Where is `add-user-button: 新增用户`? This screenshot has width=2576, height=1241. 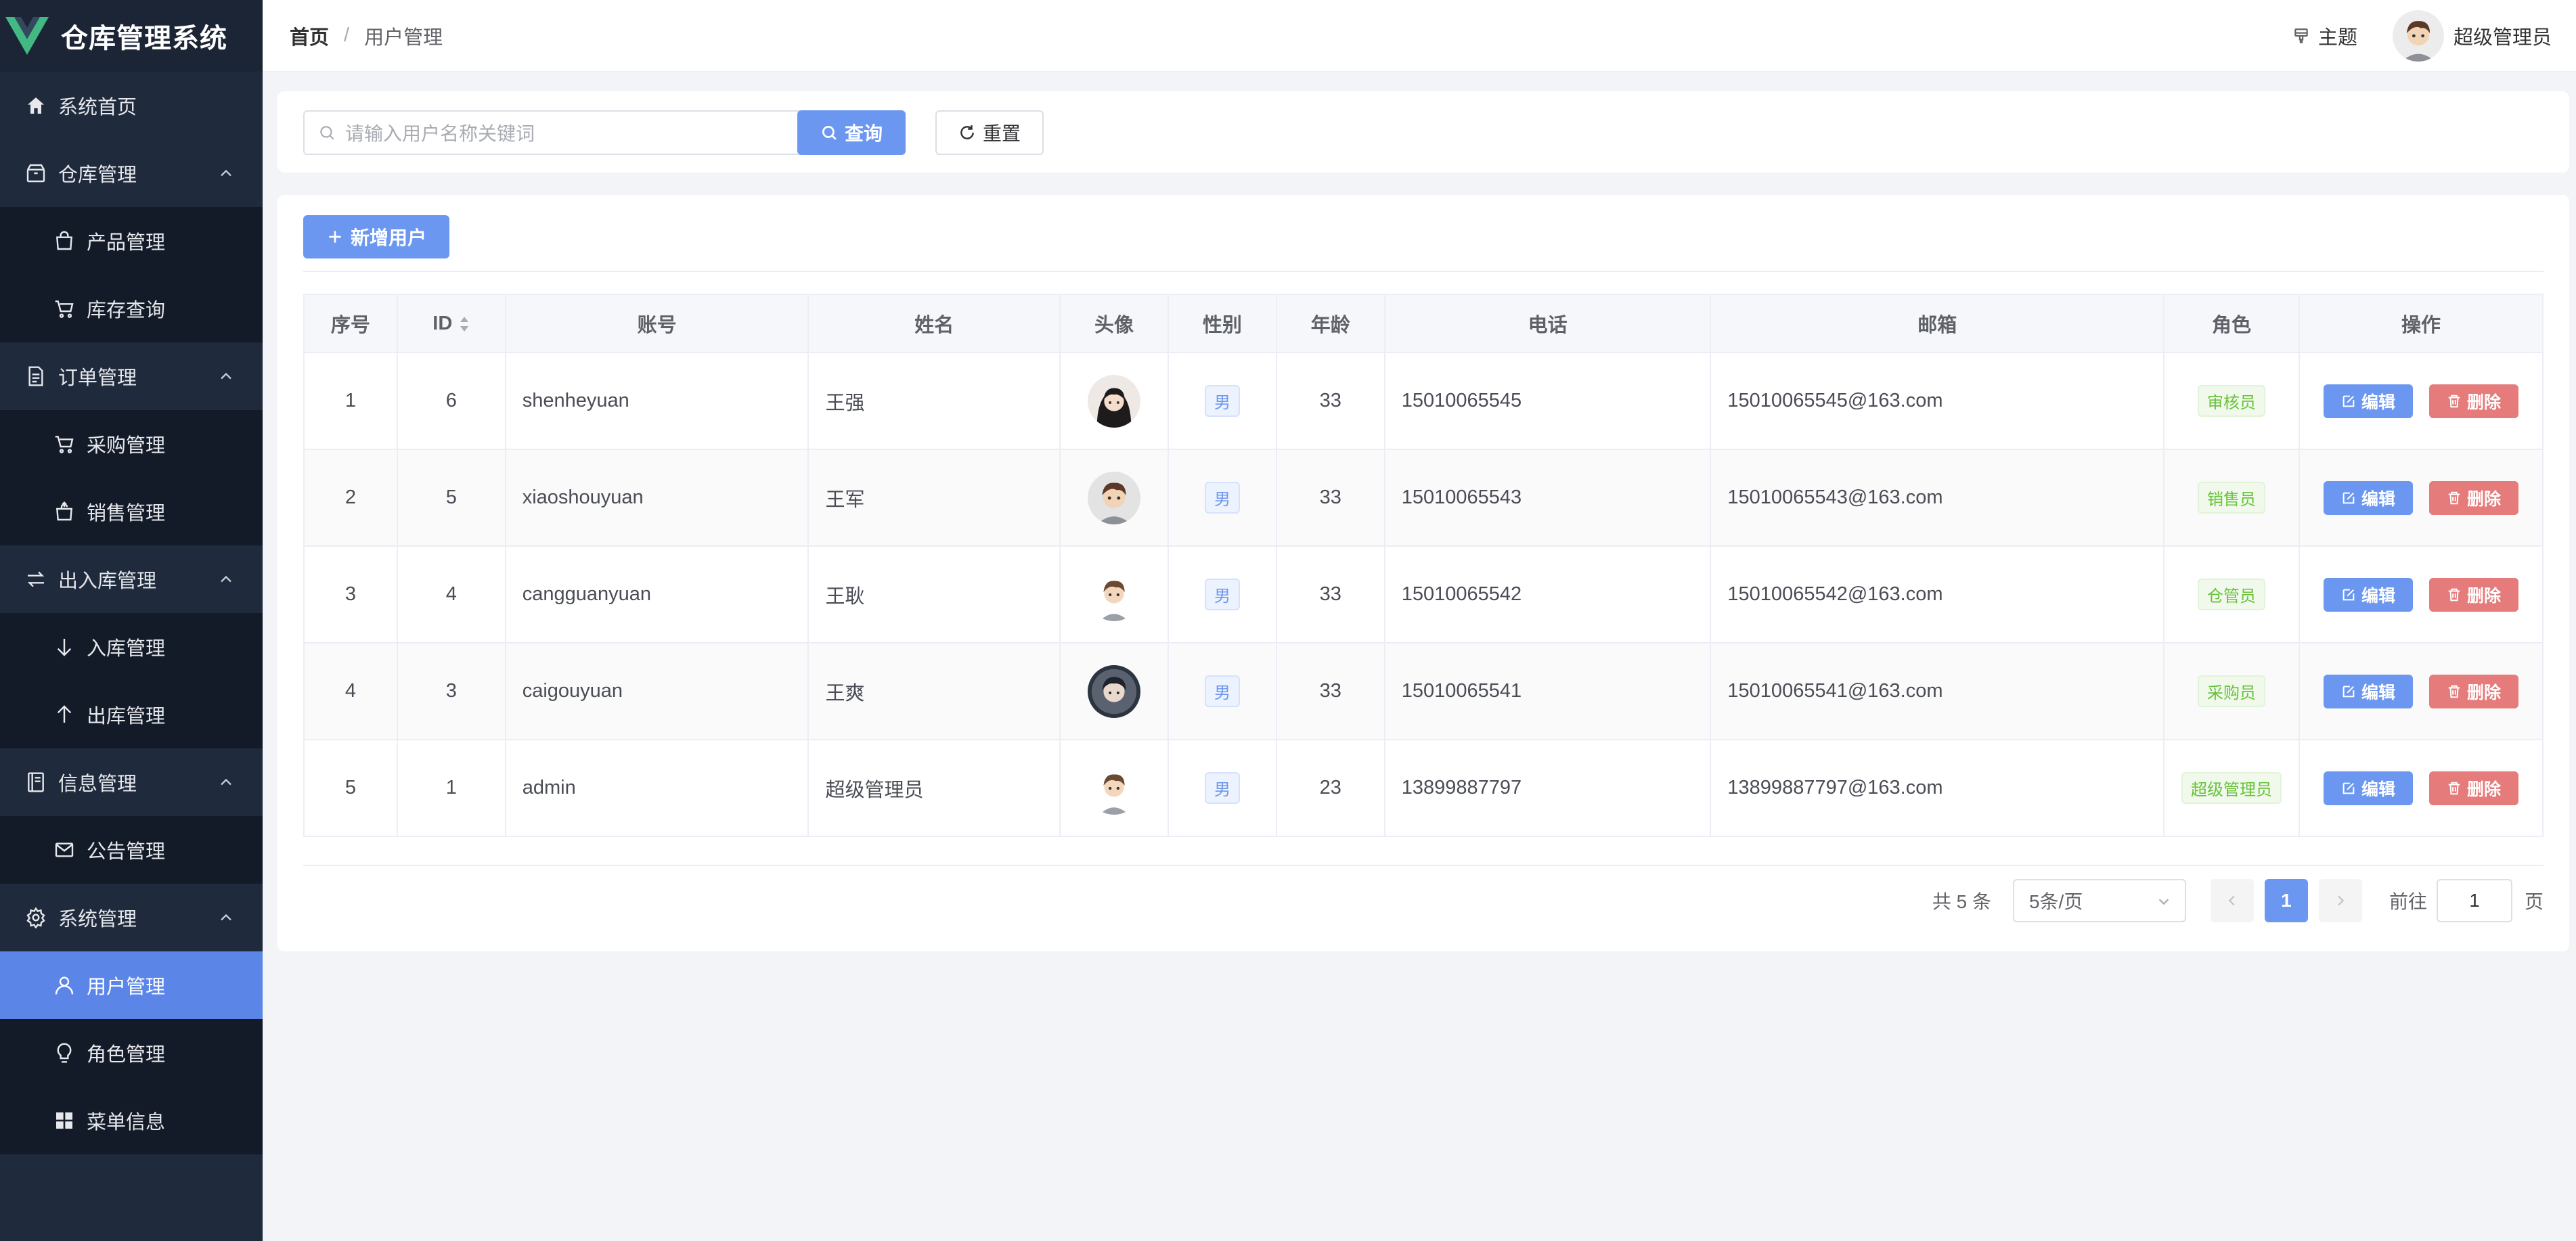 add-user-button: 新增用户 is located at coordinates (376, 236).